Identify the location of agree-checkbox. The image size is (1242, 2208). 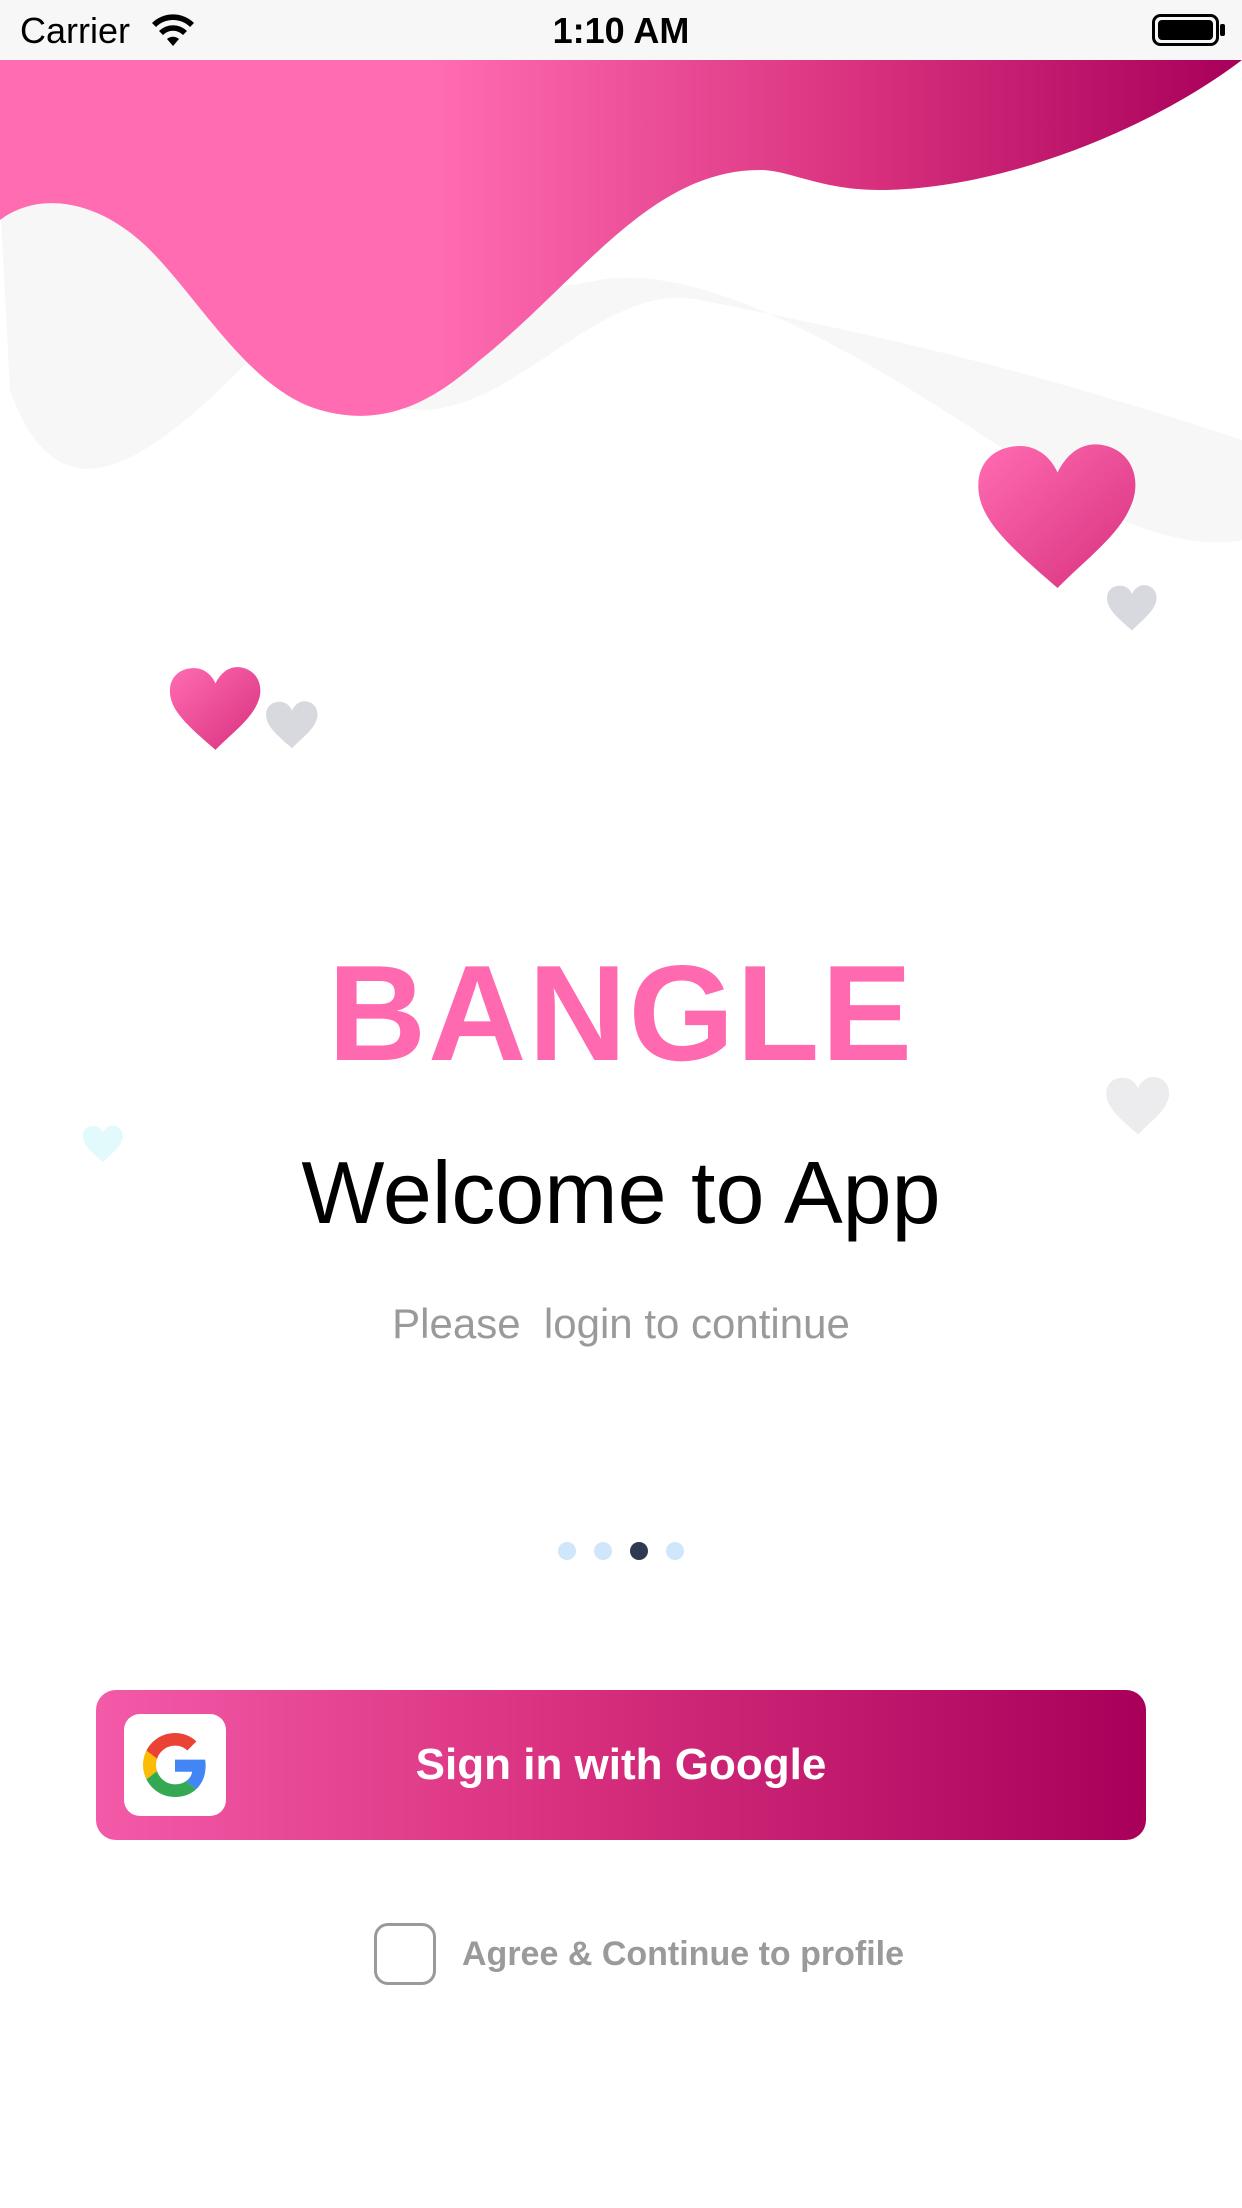
(405, 1954).